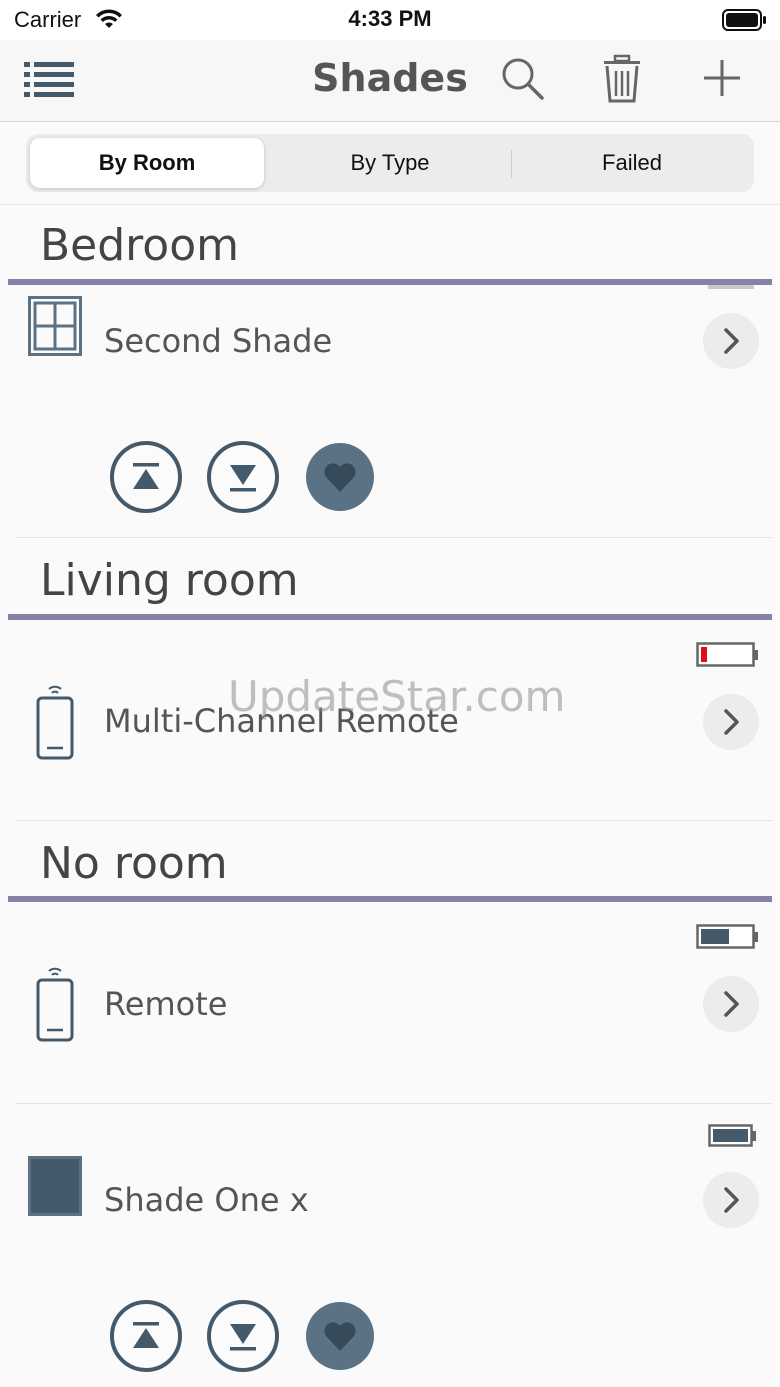 This screenshot has height=1387, width=780. What do you see at coordinates (733, 1138) in the screenshot?
I see `battery-full-icon` at bounding box center [733, 1138].